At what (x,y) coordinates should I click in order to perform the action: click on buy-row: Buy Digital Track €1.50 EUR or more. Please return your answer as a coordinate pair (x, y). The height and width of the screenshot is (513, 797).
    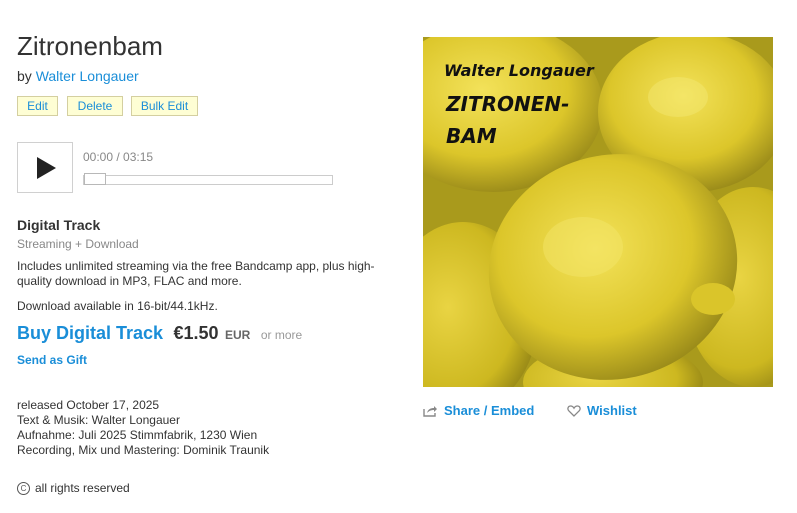
    Looking at the image, I should click on (159, 333).